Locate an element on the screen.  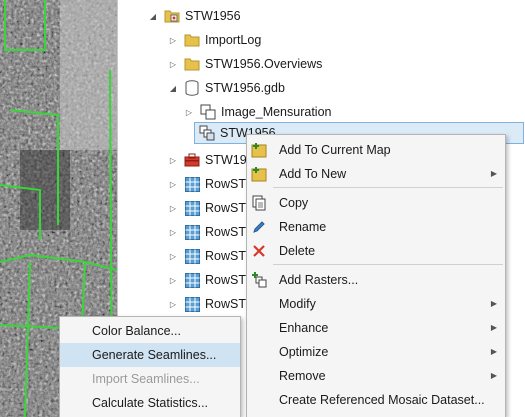
tree-item-stw1956-folder: ◢ STW1956 is located at coordinates (194, 16).